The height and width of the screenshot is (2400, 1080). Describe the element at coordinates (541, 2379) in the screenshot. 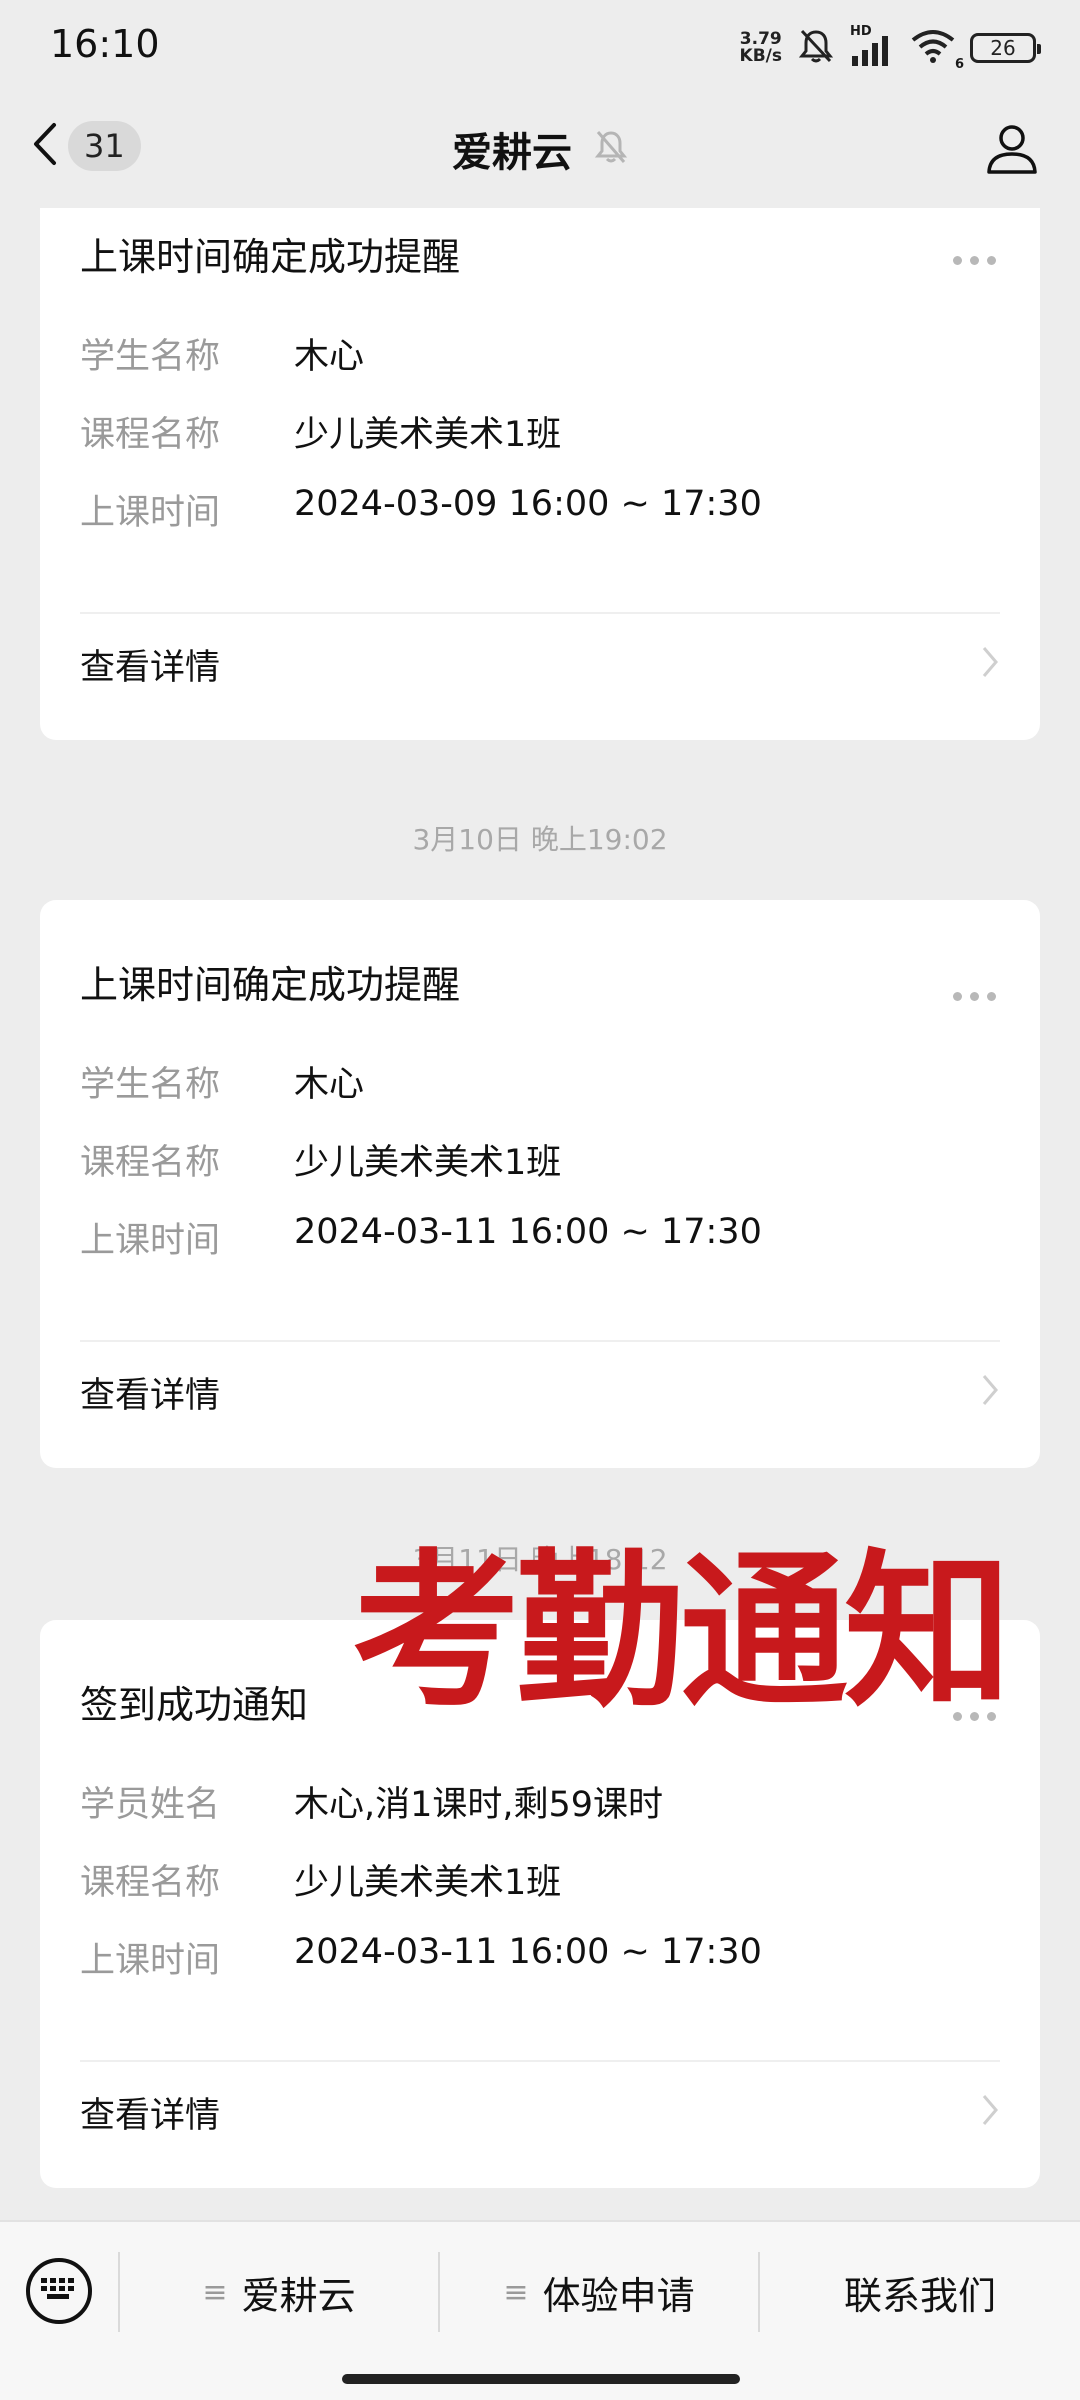

I see `home-indicator` at that location.